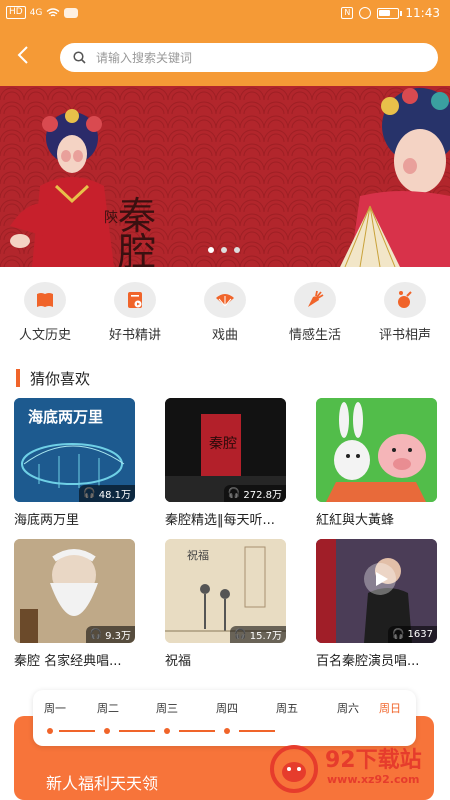 The width and height of the screenshot is (450, 800). I want to click on play-count-badge: 🎧 1637, so click(412, 634).